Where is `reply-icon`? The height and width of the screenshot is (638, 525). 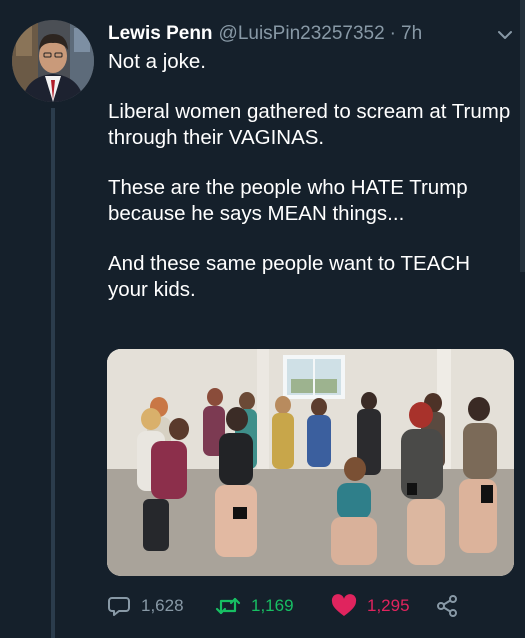 reply-icon is located at coordinates (119, 606).